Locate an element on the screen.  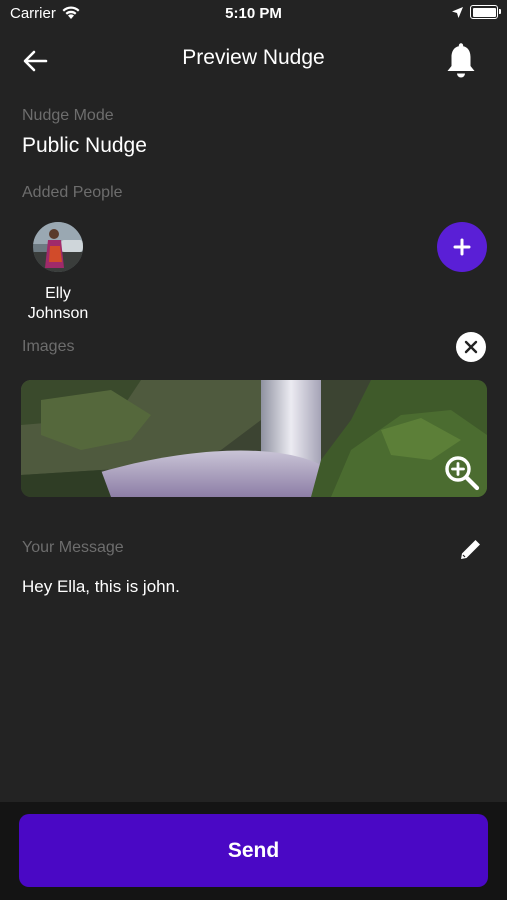
waterfall-image is located at coordinates (254, 438).